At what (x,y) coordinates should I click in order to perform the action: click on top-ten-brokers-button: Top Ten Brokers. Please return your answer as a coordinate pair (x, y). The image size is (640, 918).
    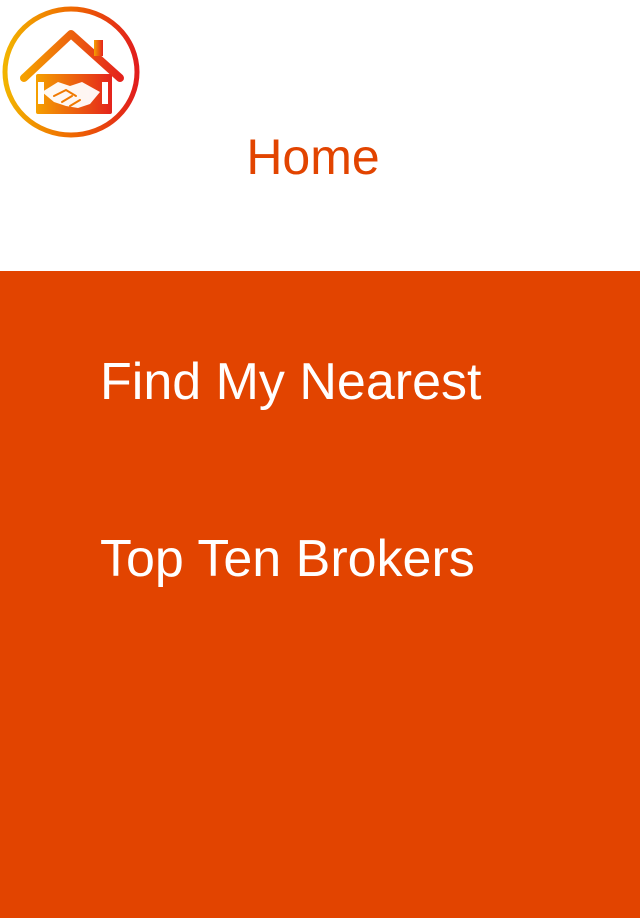
    Looking at the image, I should click on (287, 559).